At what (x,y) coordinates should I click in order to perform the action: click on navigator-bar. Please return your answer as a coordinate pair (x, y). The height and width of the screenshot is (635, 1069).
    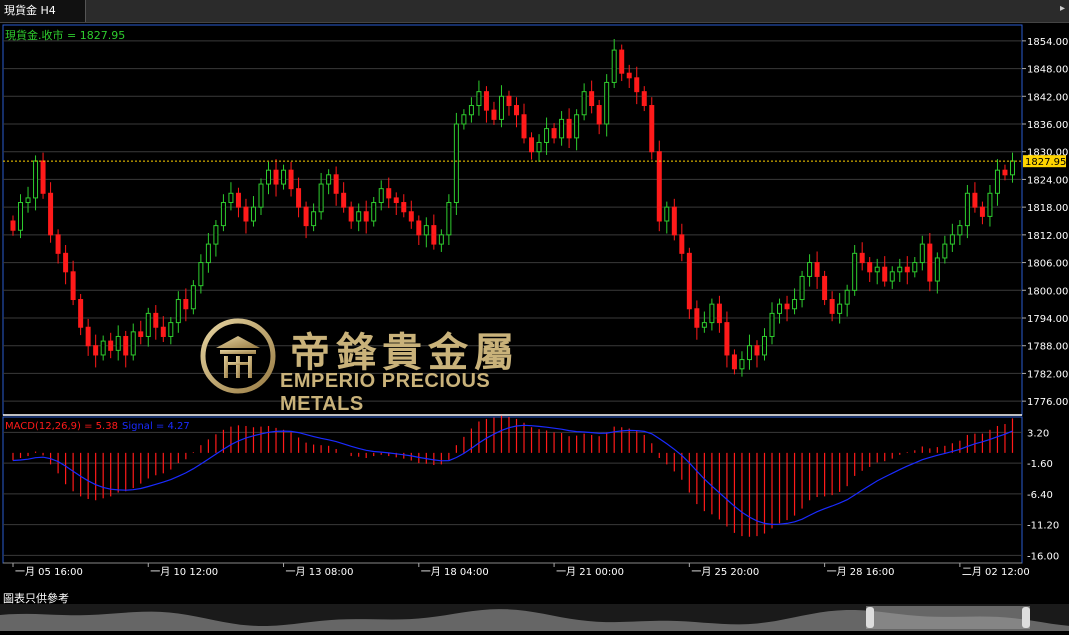
    Looking at the image, I should click on (534, 617).